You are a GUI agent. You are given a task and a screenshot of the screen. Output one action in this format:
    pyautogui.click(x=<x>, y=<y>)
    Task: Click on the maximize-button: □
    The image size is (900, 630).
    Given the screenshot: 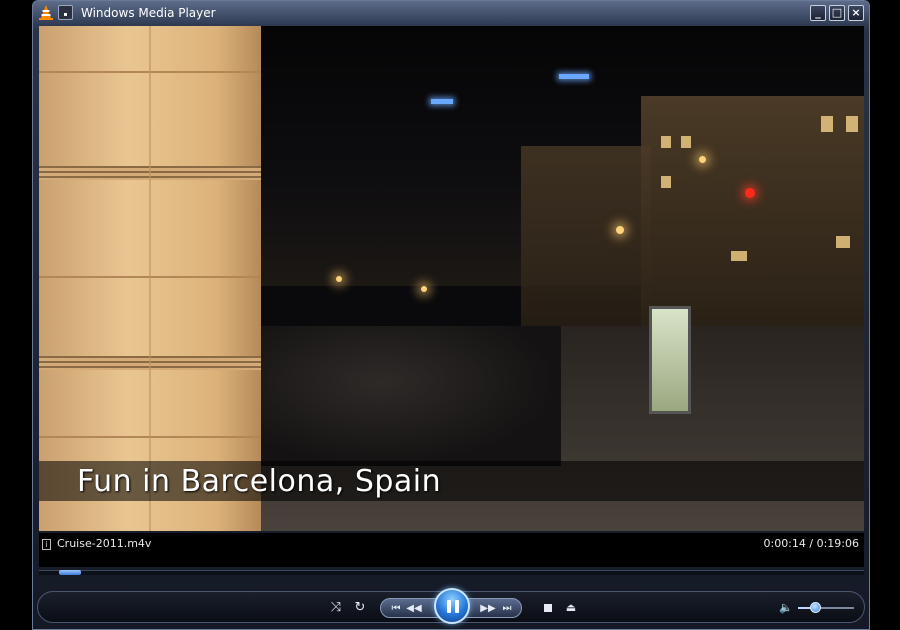 What is the action you would take?
    pyautogui.click(x=837, y=13)
    